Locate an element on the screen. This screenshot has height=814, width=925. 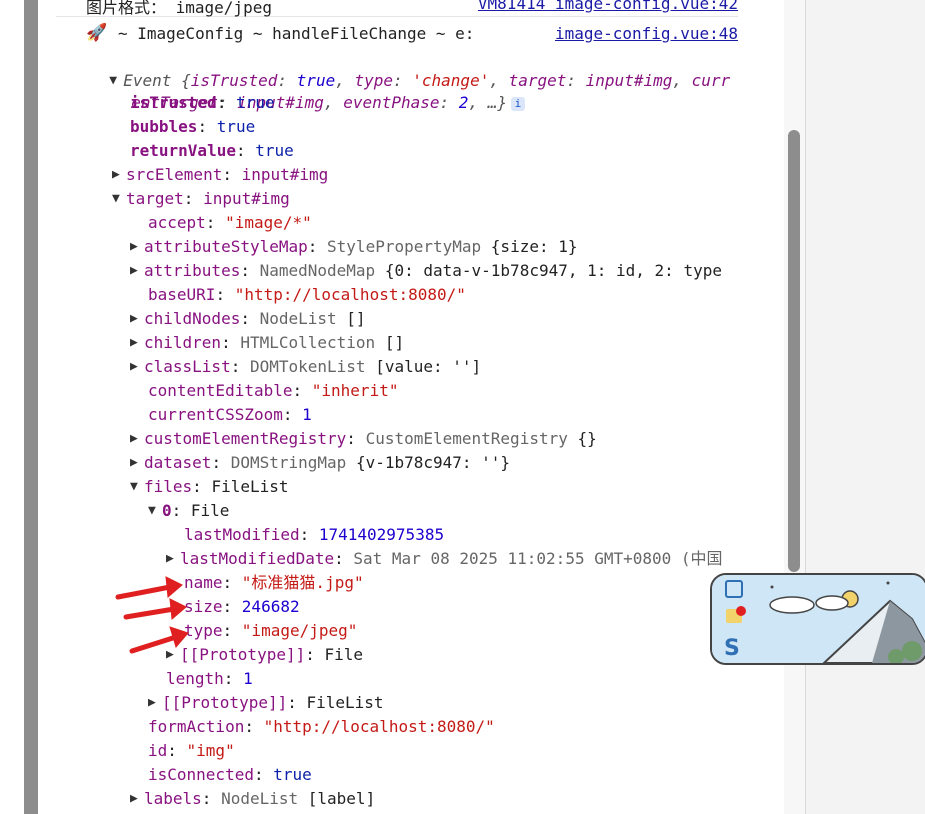
event-key: eventPhase is located at coordinates (391, 102).